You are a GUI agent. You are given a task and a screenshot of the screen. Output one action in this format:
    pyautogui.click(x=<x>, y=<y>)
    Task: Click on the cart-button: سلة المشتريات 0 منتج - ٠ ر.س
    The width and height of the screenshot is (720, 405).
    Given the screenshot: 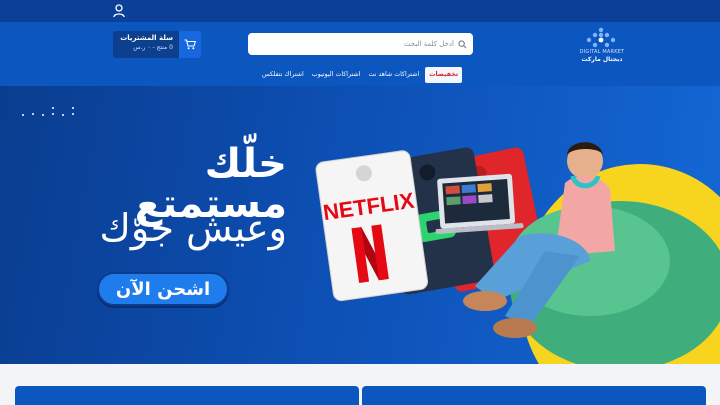 What is the action you would take?
    pyautogui.click(x=157, y=44)
    